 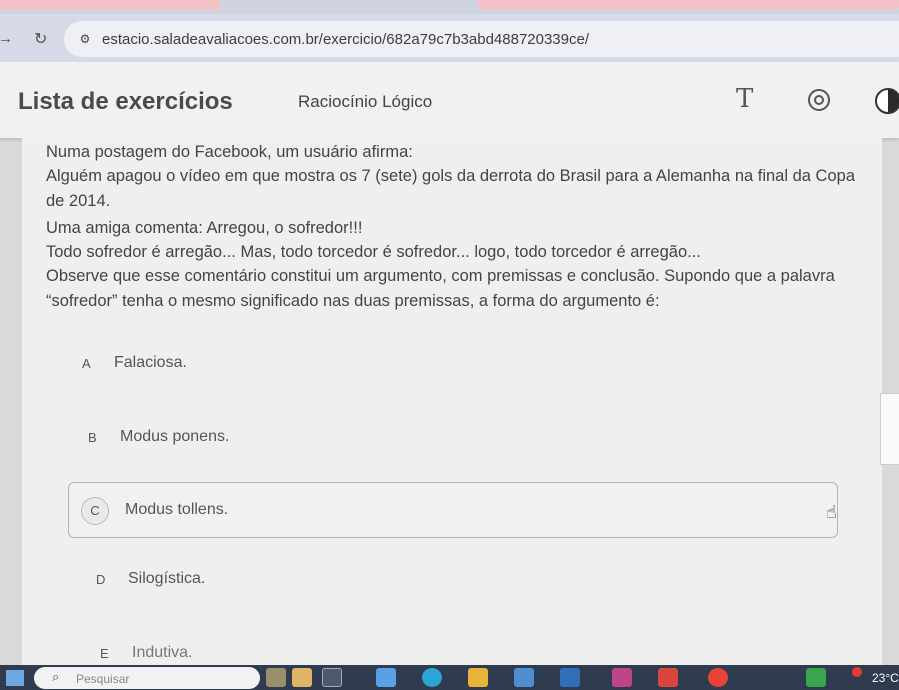 What do you see at coordinates (150, 362) in the screenshot?
I see `option-text: Falaciosa.` at bounding box center [150, 362].